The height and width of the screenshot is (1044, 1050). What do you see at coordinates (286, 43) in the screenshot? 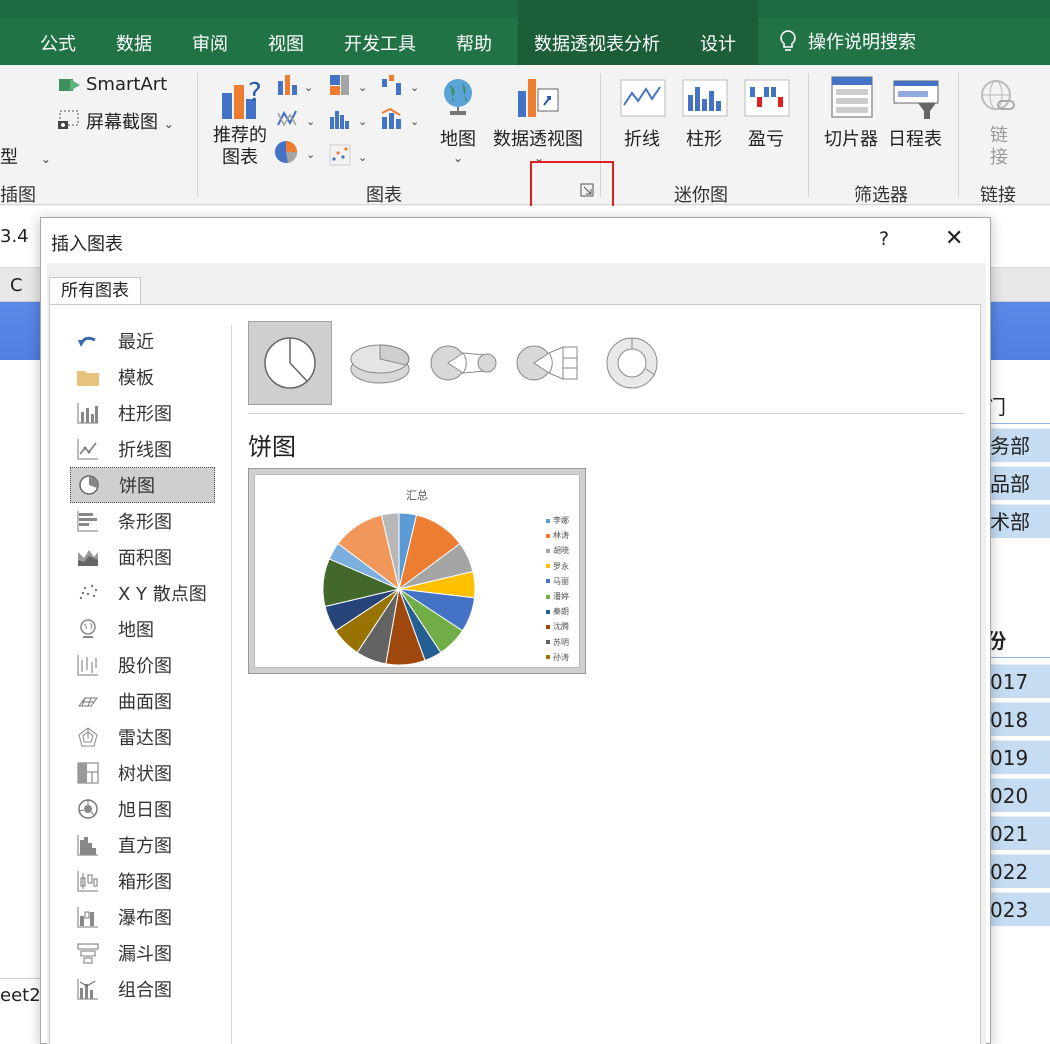
I see `tab-view: 视图` at bounding box center [286, 43].